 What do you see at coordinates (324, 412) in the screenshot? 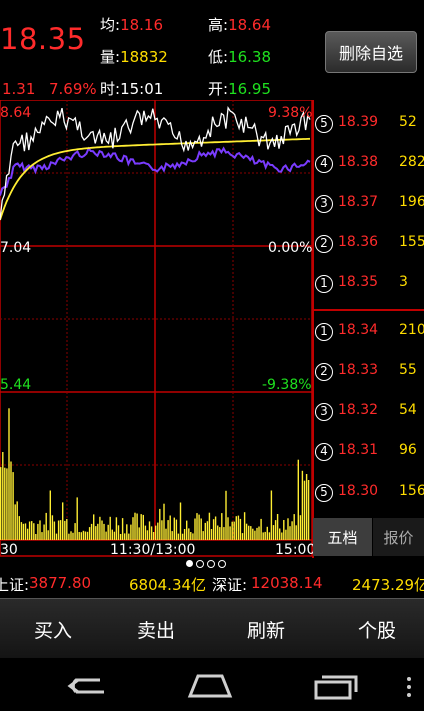
I see `level-number: 3` at bounding box center [324, 412].